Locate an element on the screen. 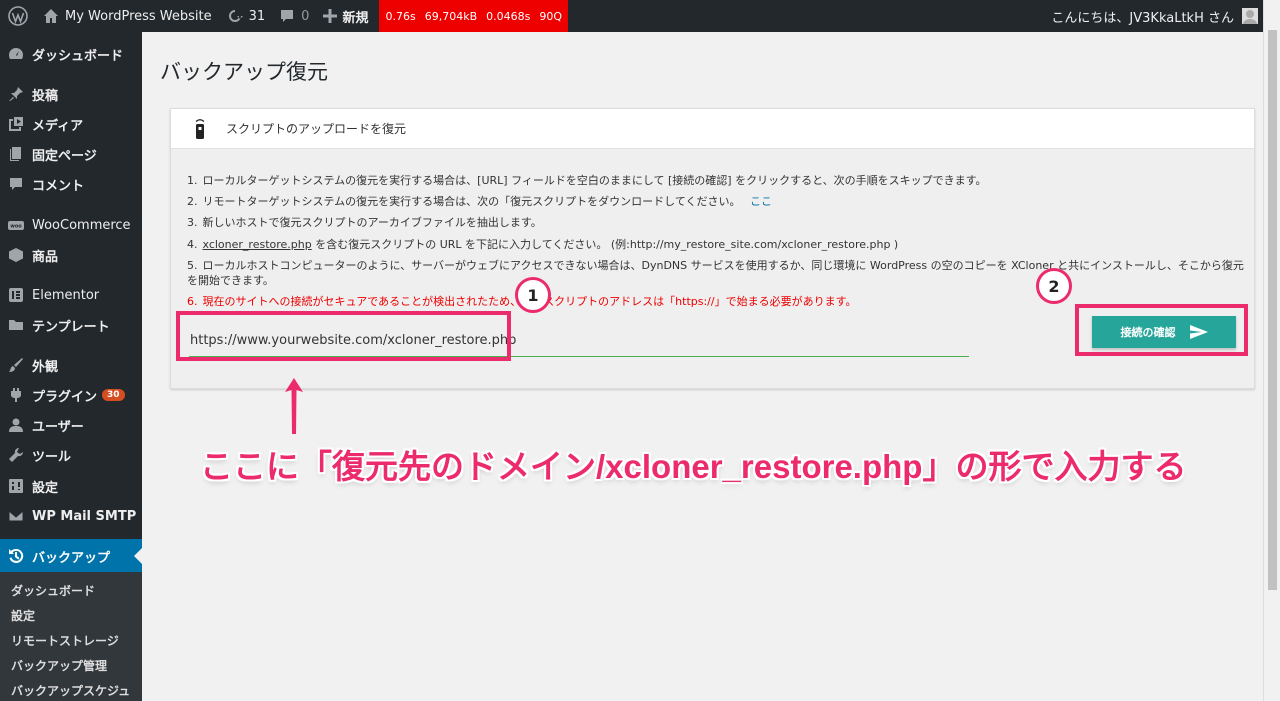 This screenshot has height=701, width=1280. menu-label: 投稿 is located at coordinates (45, 96).